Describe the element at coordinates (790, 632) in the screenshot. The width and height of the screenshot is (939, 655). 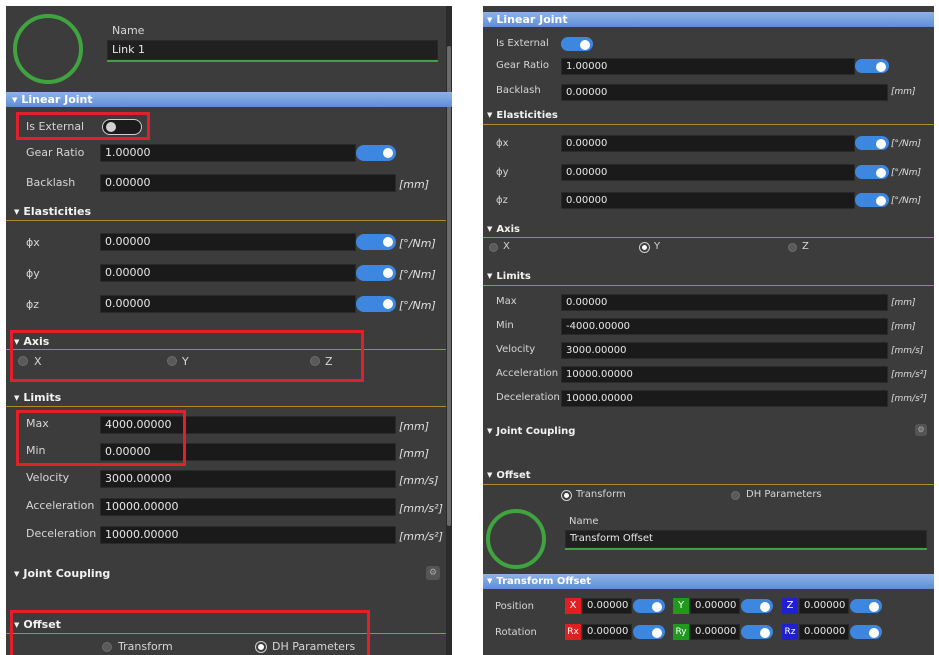
I see `rotation-z-badge: Rz` at that location.